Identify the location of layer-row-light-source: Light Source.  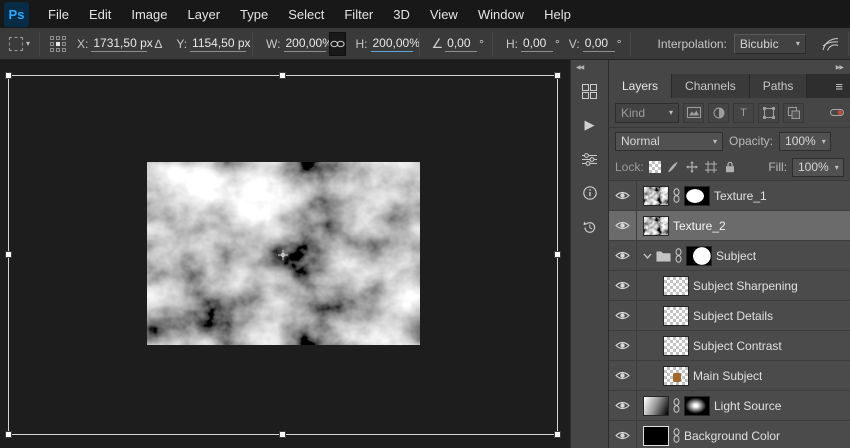
(729, 406).